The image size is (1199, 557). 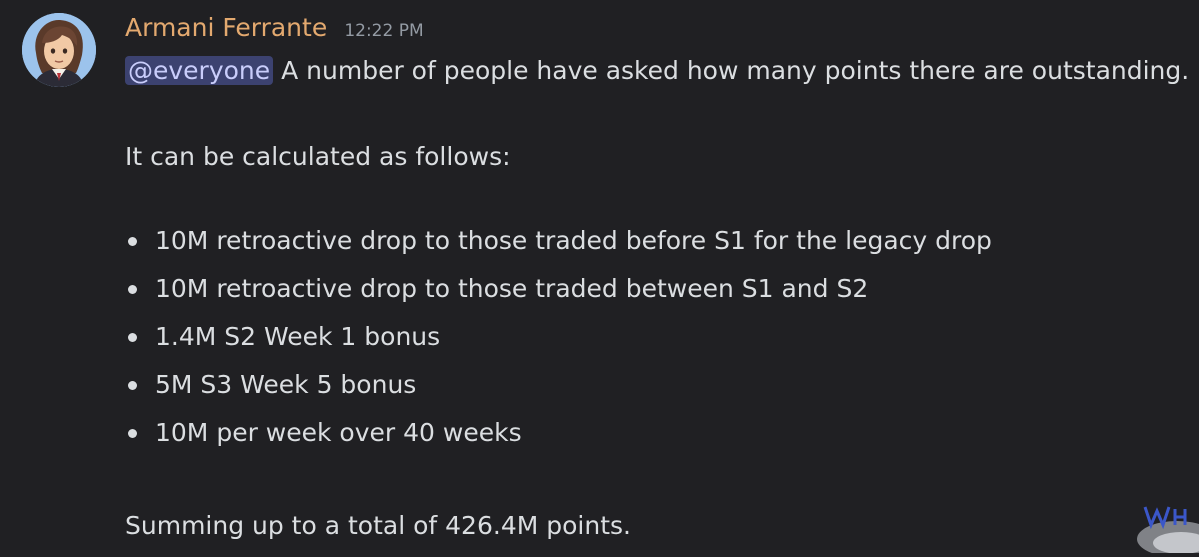 What do you see at coordinates (199, 70) in the screenshot?
I see `everyone-mention: @everyone` at bounding box center [199, 70].